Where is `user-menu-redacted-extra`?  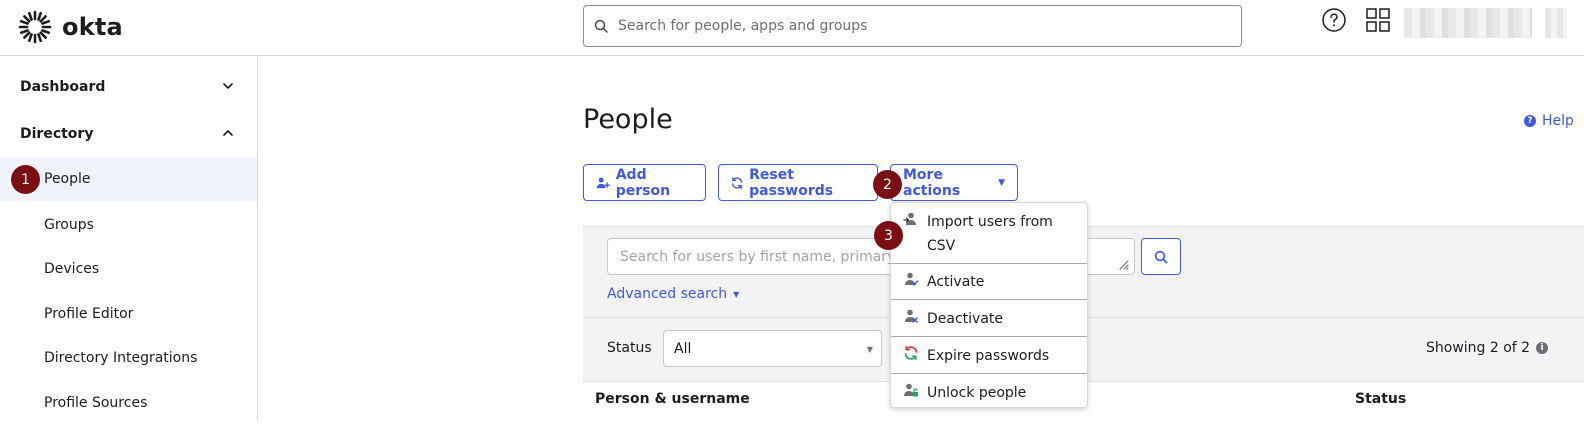
user-menu-redacted-extra is located at coordinates (1556, 23).